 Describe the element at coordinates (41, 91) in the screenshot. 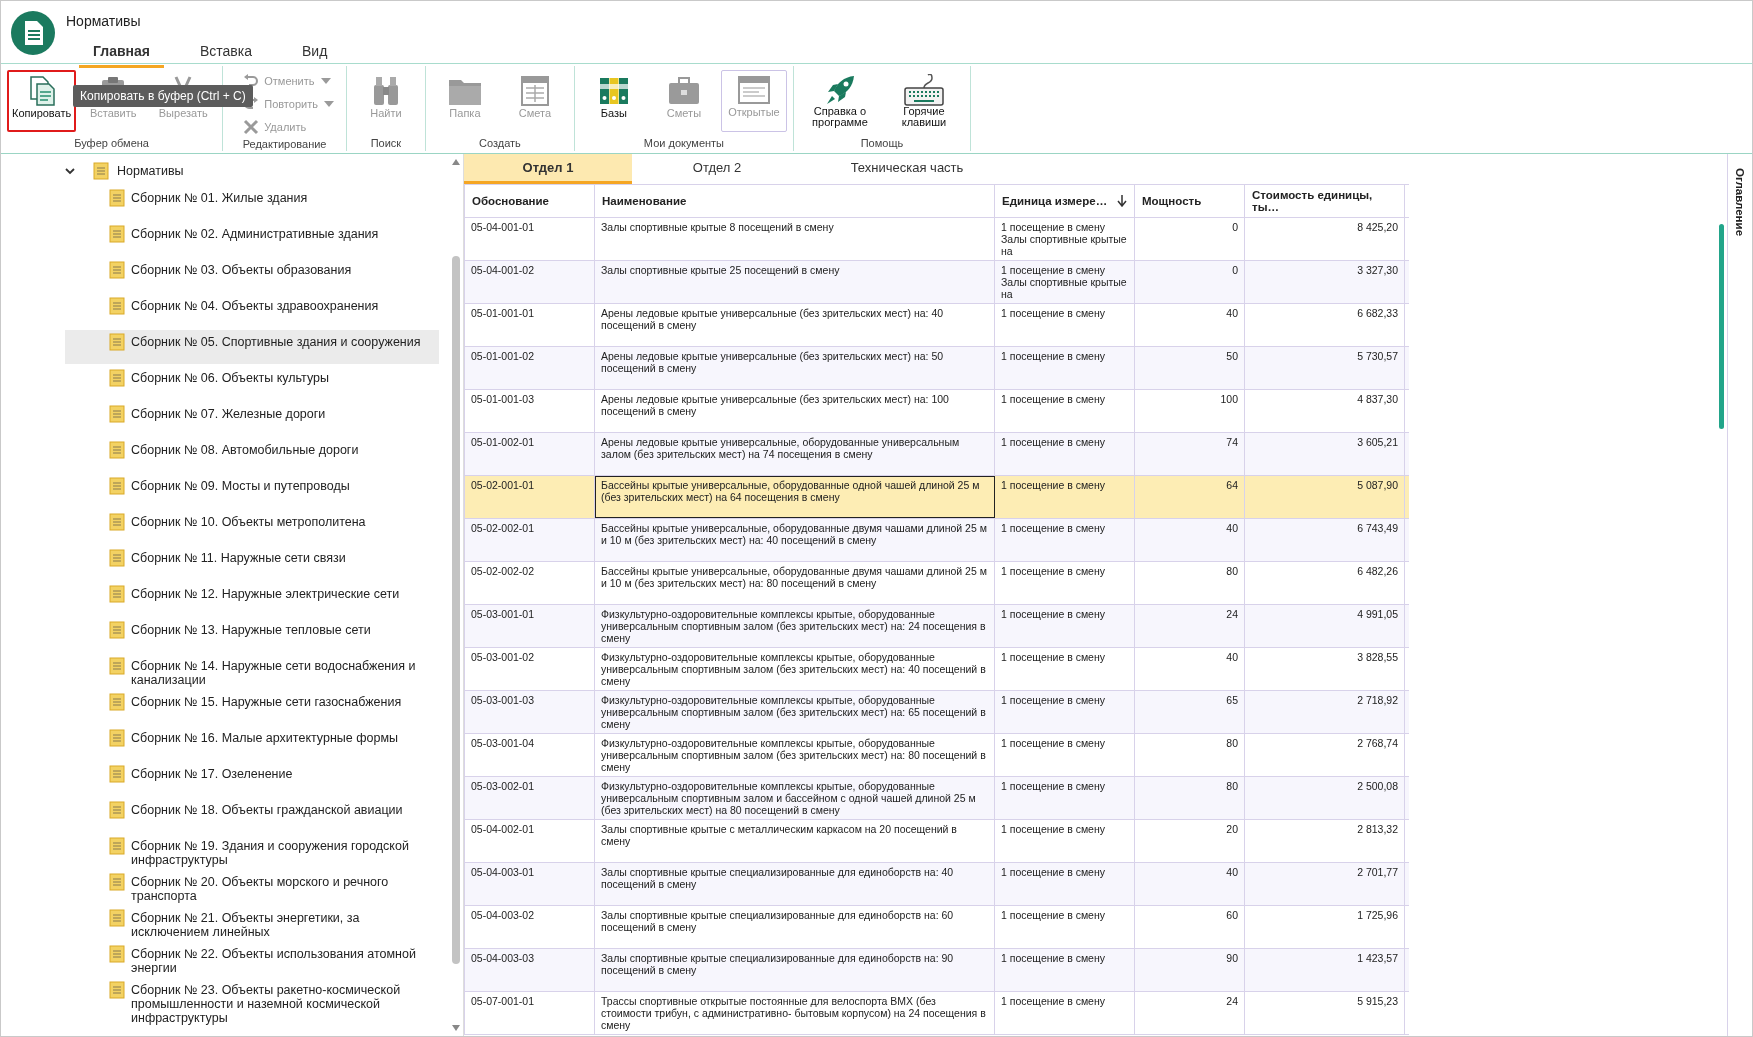

I see `copy-icon` at that location.